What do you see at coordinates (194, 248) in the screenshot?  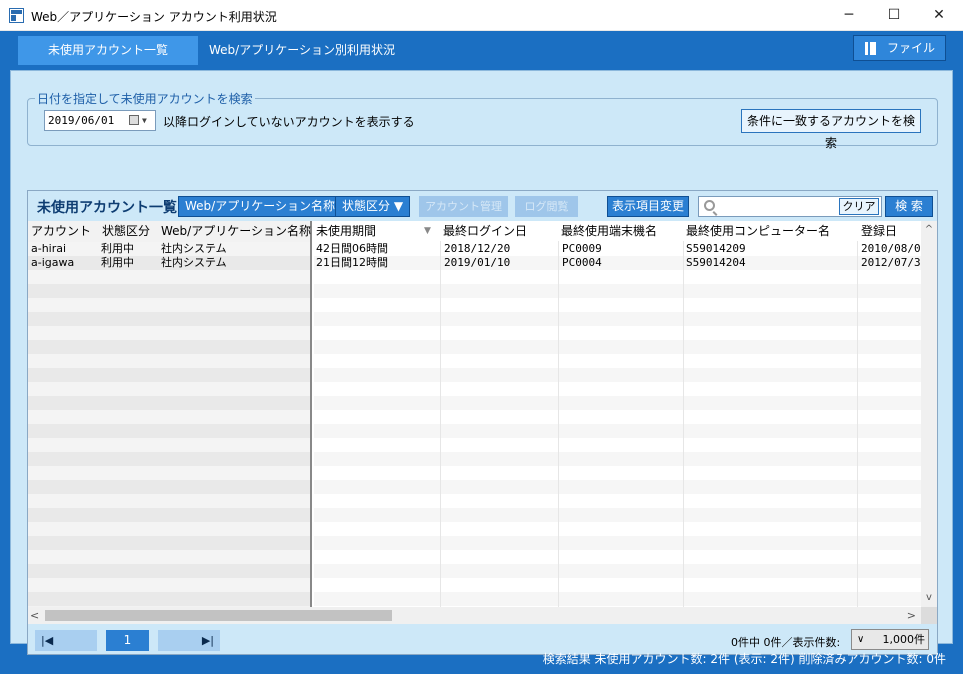 I see `cell-app: 社内システム` at bounding box center [194, 248].